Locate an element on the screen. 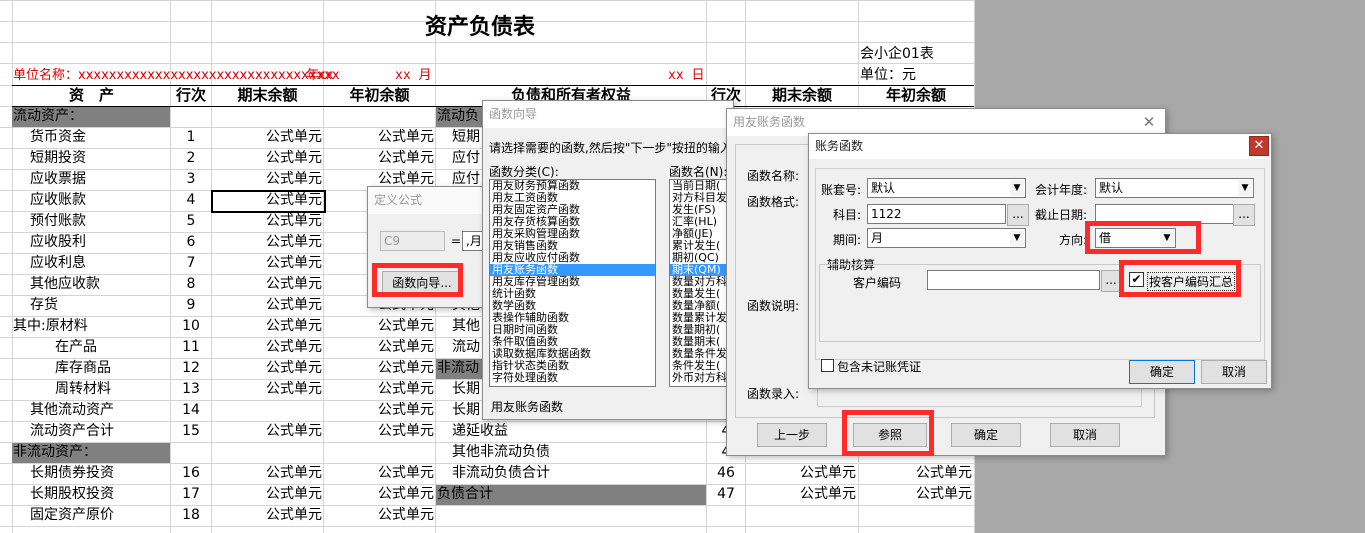 This screenshot has height=533, width=1365. book-label: 账套号: is located at coordinates (841, 190).